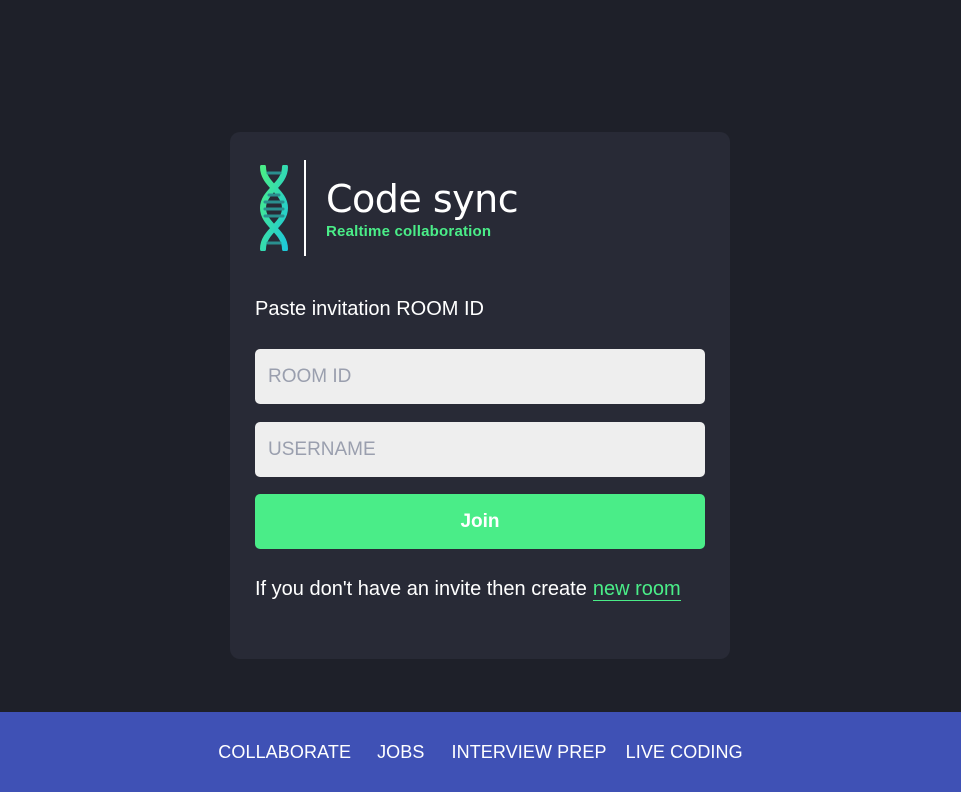 Image resolution: width=961 pixels, height=792 pixels. I want to click on room-id-input, so click(480, 376).